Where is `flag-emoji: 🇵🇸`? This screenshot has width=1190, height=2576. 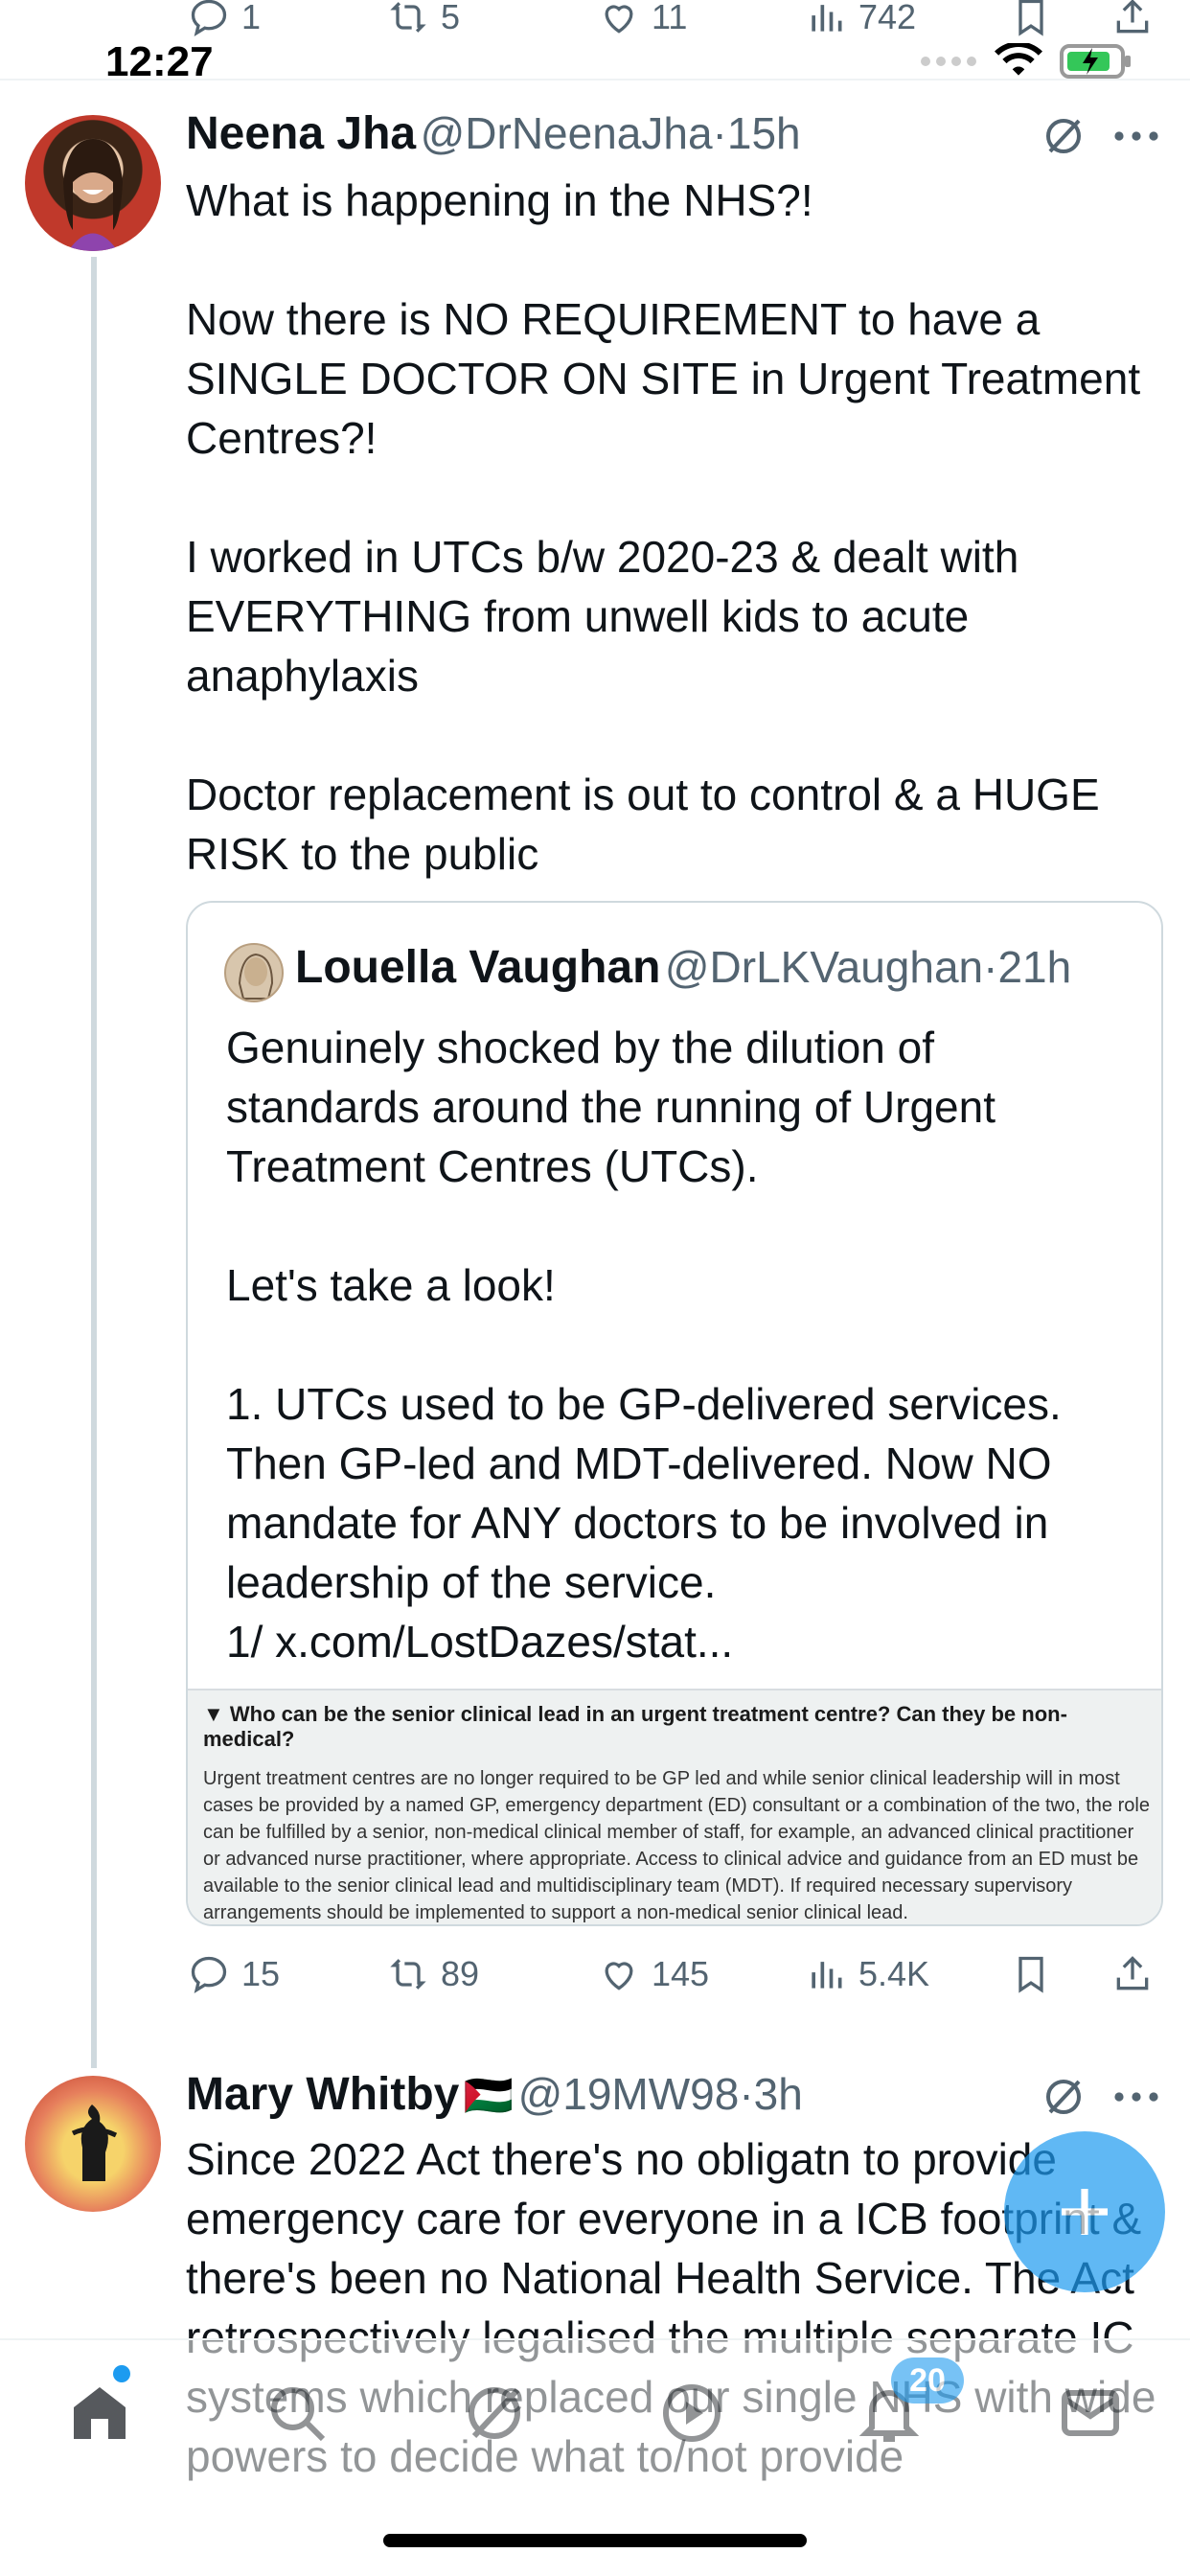 flag-emoji: 🇵🇸 is located at coordinates (489, 2095).